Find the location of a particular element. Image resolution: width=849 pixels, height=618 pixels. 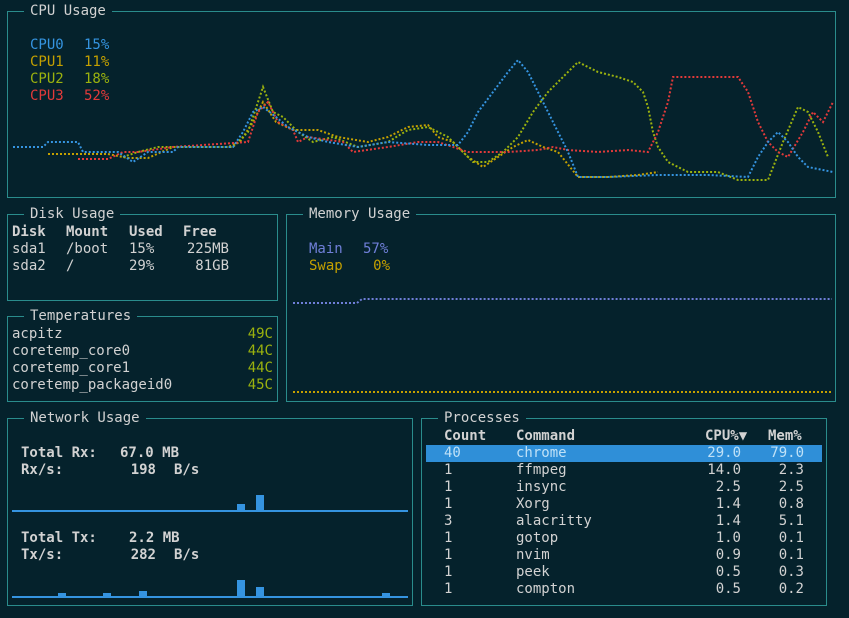

tx-rate-unit: B/s is located at coordinates (187, 555).